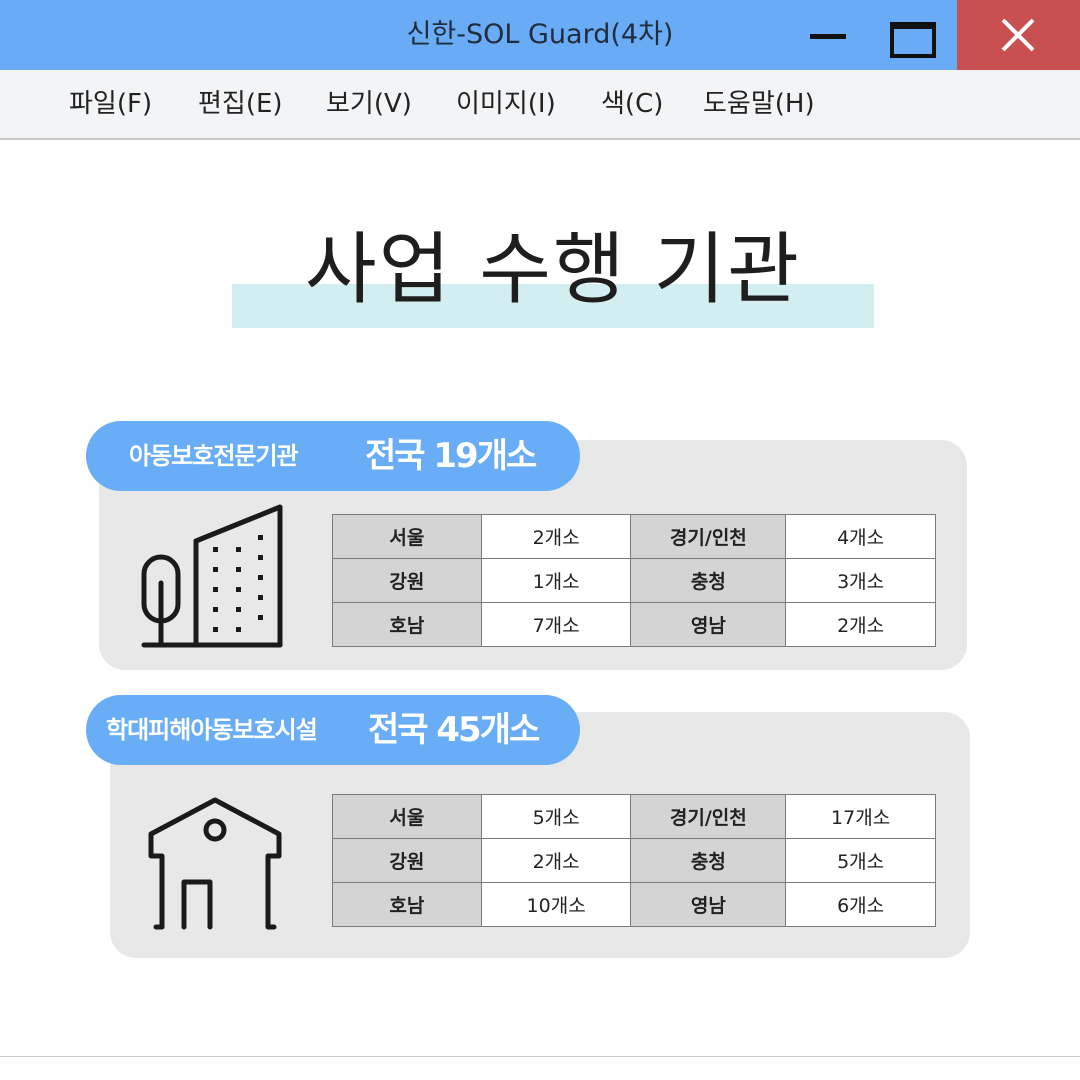  I want to click on table-row: 강원 1개소 충청 3개소, so click(634, 580).